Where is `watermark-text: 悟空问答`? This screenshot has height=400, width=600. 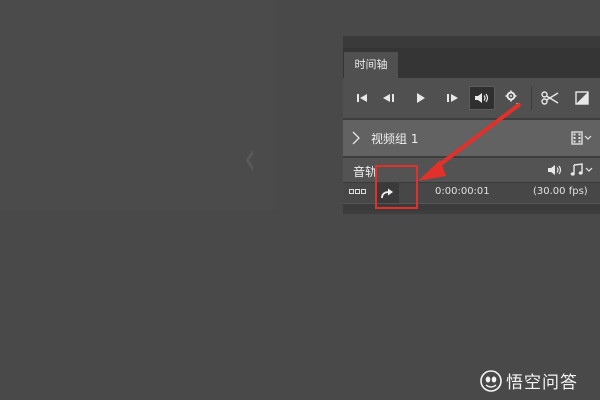 watermark-text: 悟空问答 is located at coordinates (542, 383).